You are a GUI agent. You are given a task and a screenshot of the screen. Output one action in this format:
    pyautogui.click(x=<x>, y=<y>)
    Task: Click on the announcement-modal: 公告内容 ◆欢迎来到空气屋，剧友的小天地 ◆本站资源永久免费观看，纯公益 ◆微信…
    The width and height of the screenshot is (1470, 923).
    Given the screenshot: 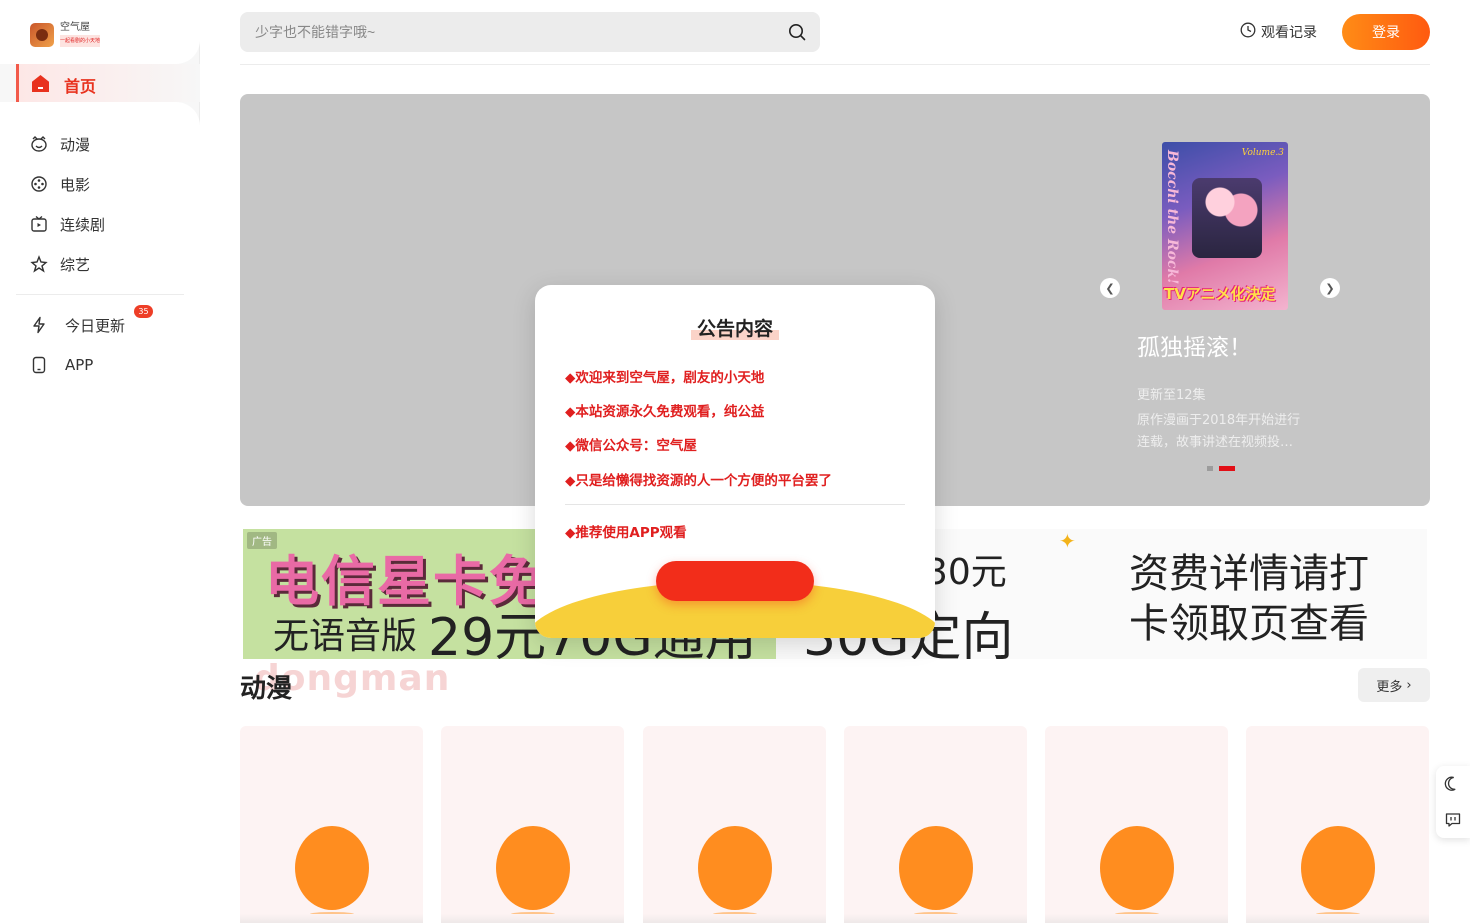 What is the action you would take?
    pyautogui.click(x=735, y=461)
    